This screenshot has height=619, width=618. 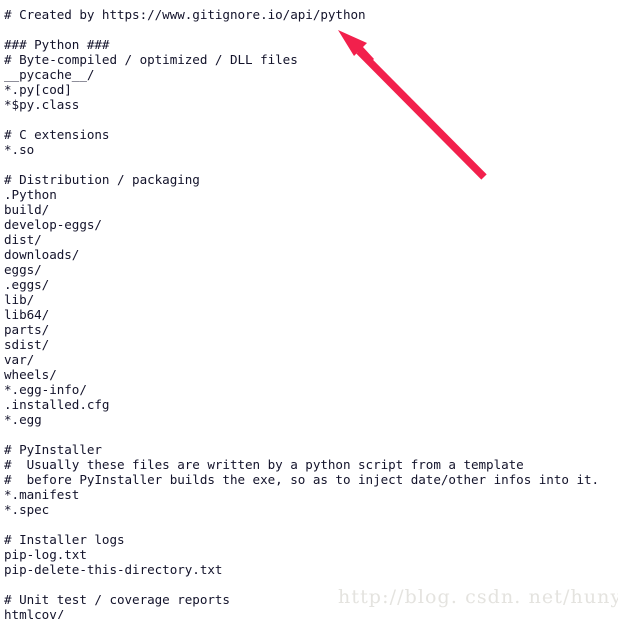 What do you see at coordinates (478, 597) in the screenshot?
I see `csdn-blog-watermark: http://blog. csdn. net/hunyxv` at bounding box center [478, 597].